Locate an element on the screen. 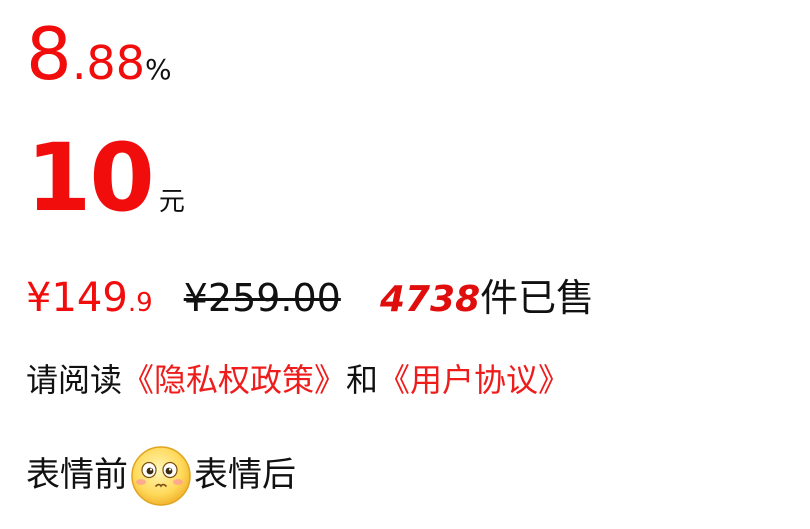 The width and height of the screenshot is (810, 529). price-decimal: .9 is located at coordinates (140, 303).